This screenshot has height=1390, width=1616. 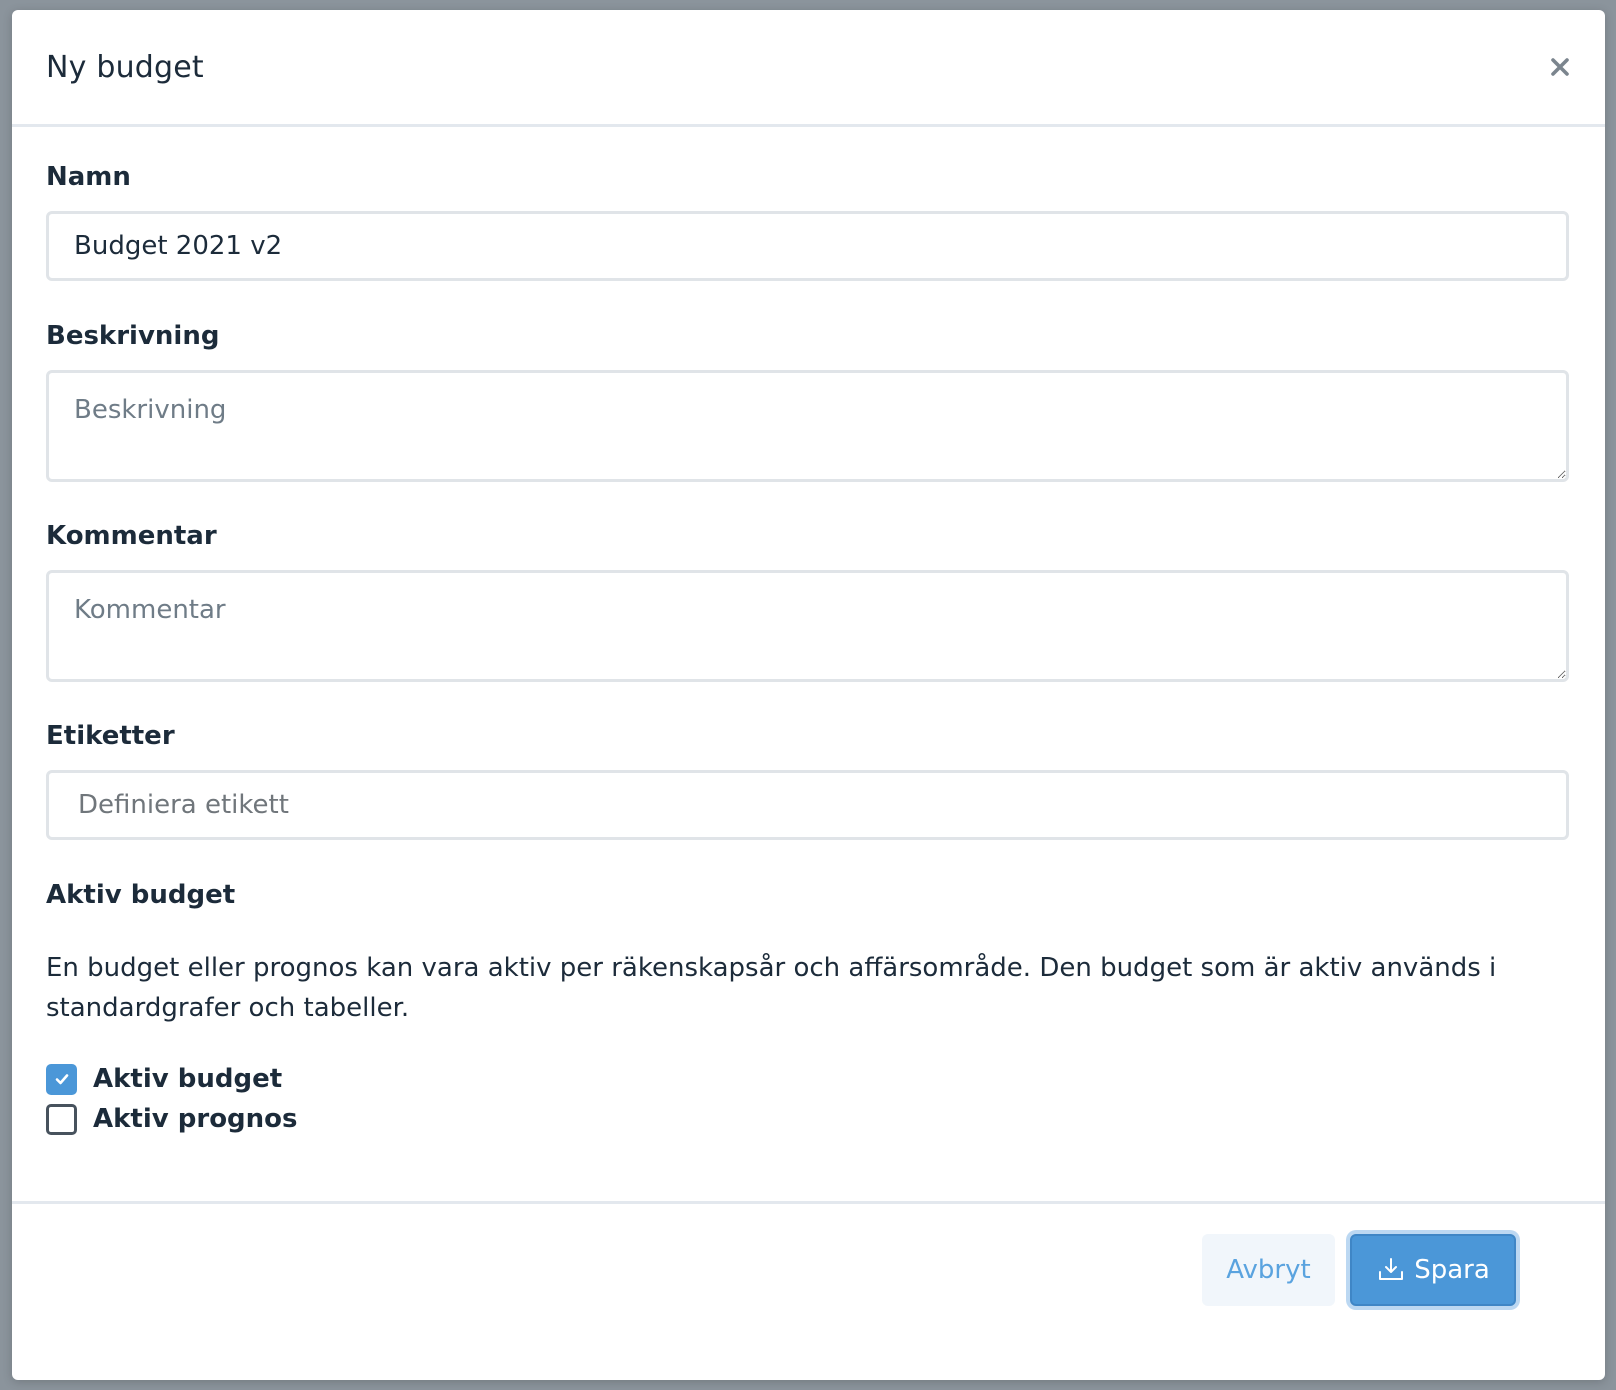 What do you see at coordinates (133, 336) in the screenshot?
I see `description-label: Beskrivning` at bounding box center [133, 336].